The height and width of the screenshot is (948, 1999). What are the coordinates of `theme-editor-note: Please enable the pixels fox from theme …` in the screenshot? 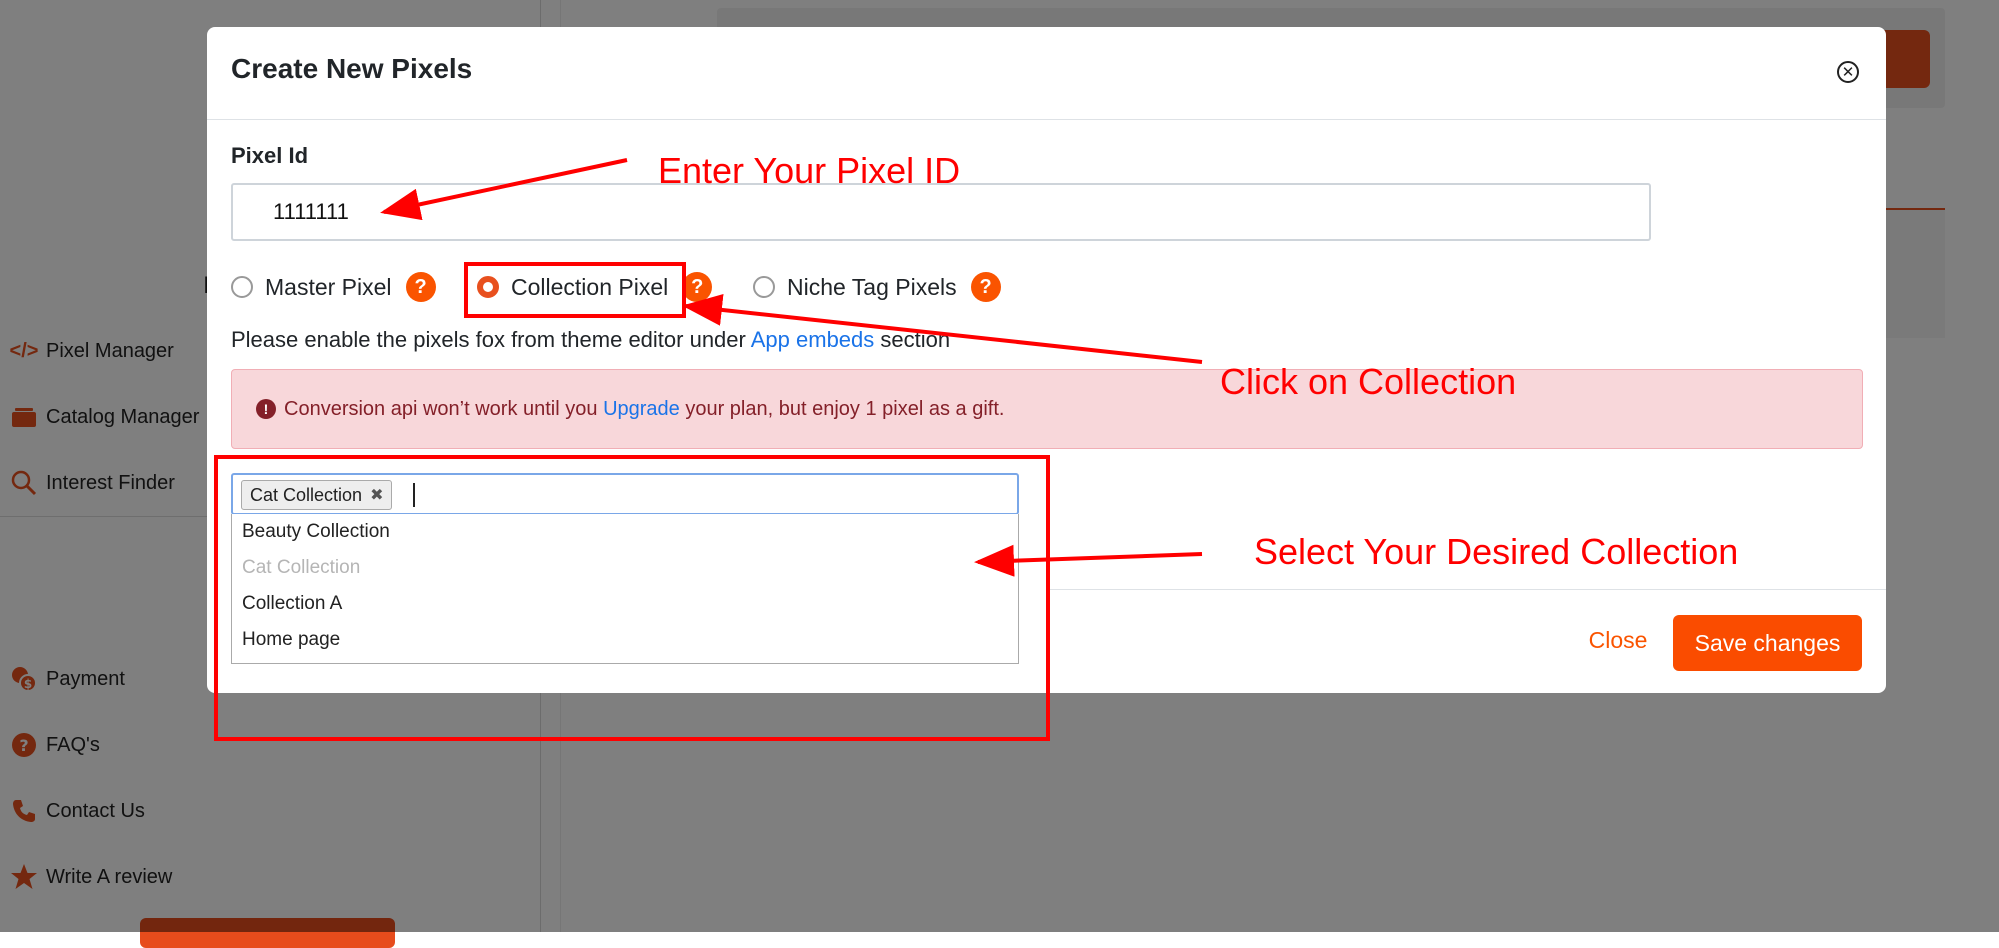 It's located at (590, 340).